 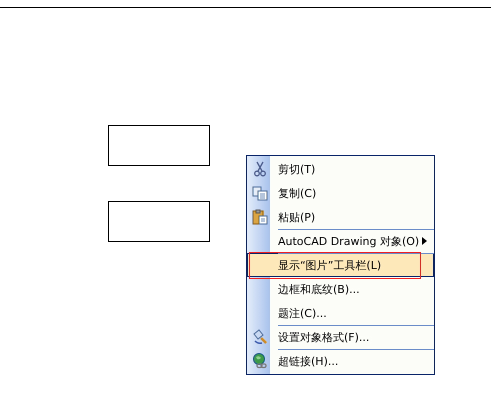 What do you see at coordinates (260, 217) in the screenshot?
I see `clipboard-icon` at bounding box center [260, 217].